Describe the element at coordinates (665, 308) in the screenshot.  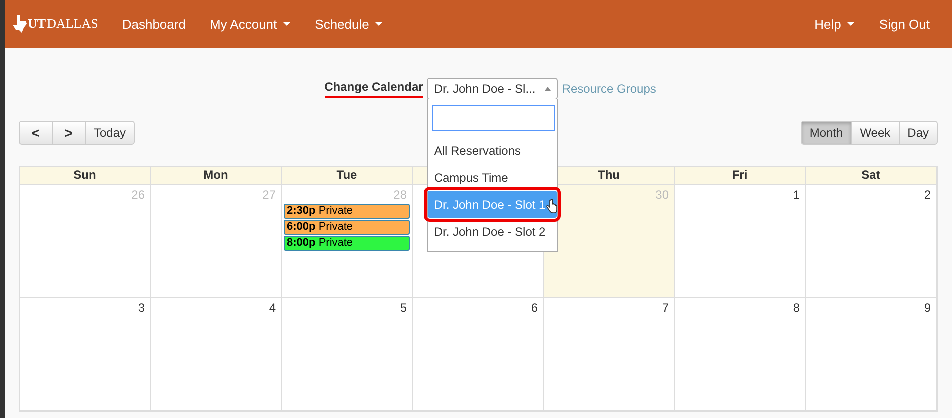
I see `day-number: 7` at that location.